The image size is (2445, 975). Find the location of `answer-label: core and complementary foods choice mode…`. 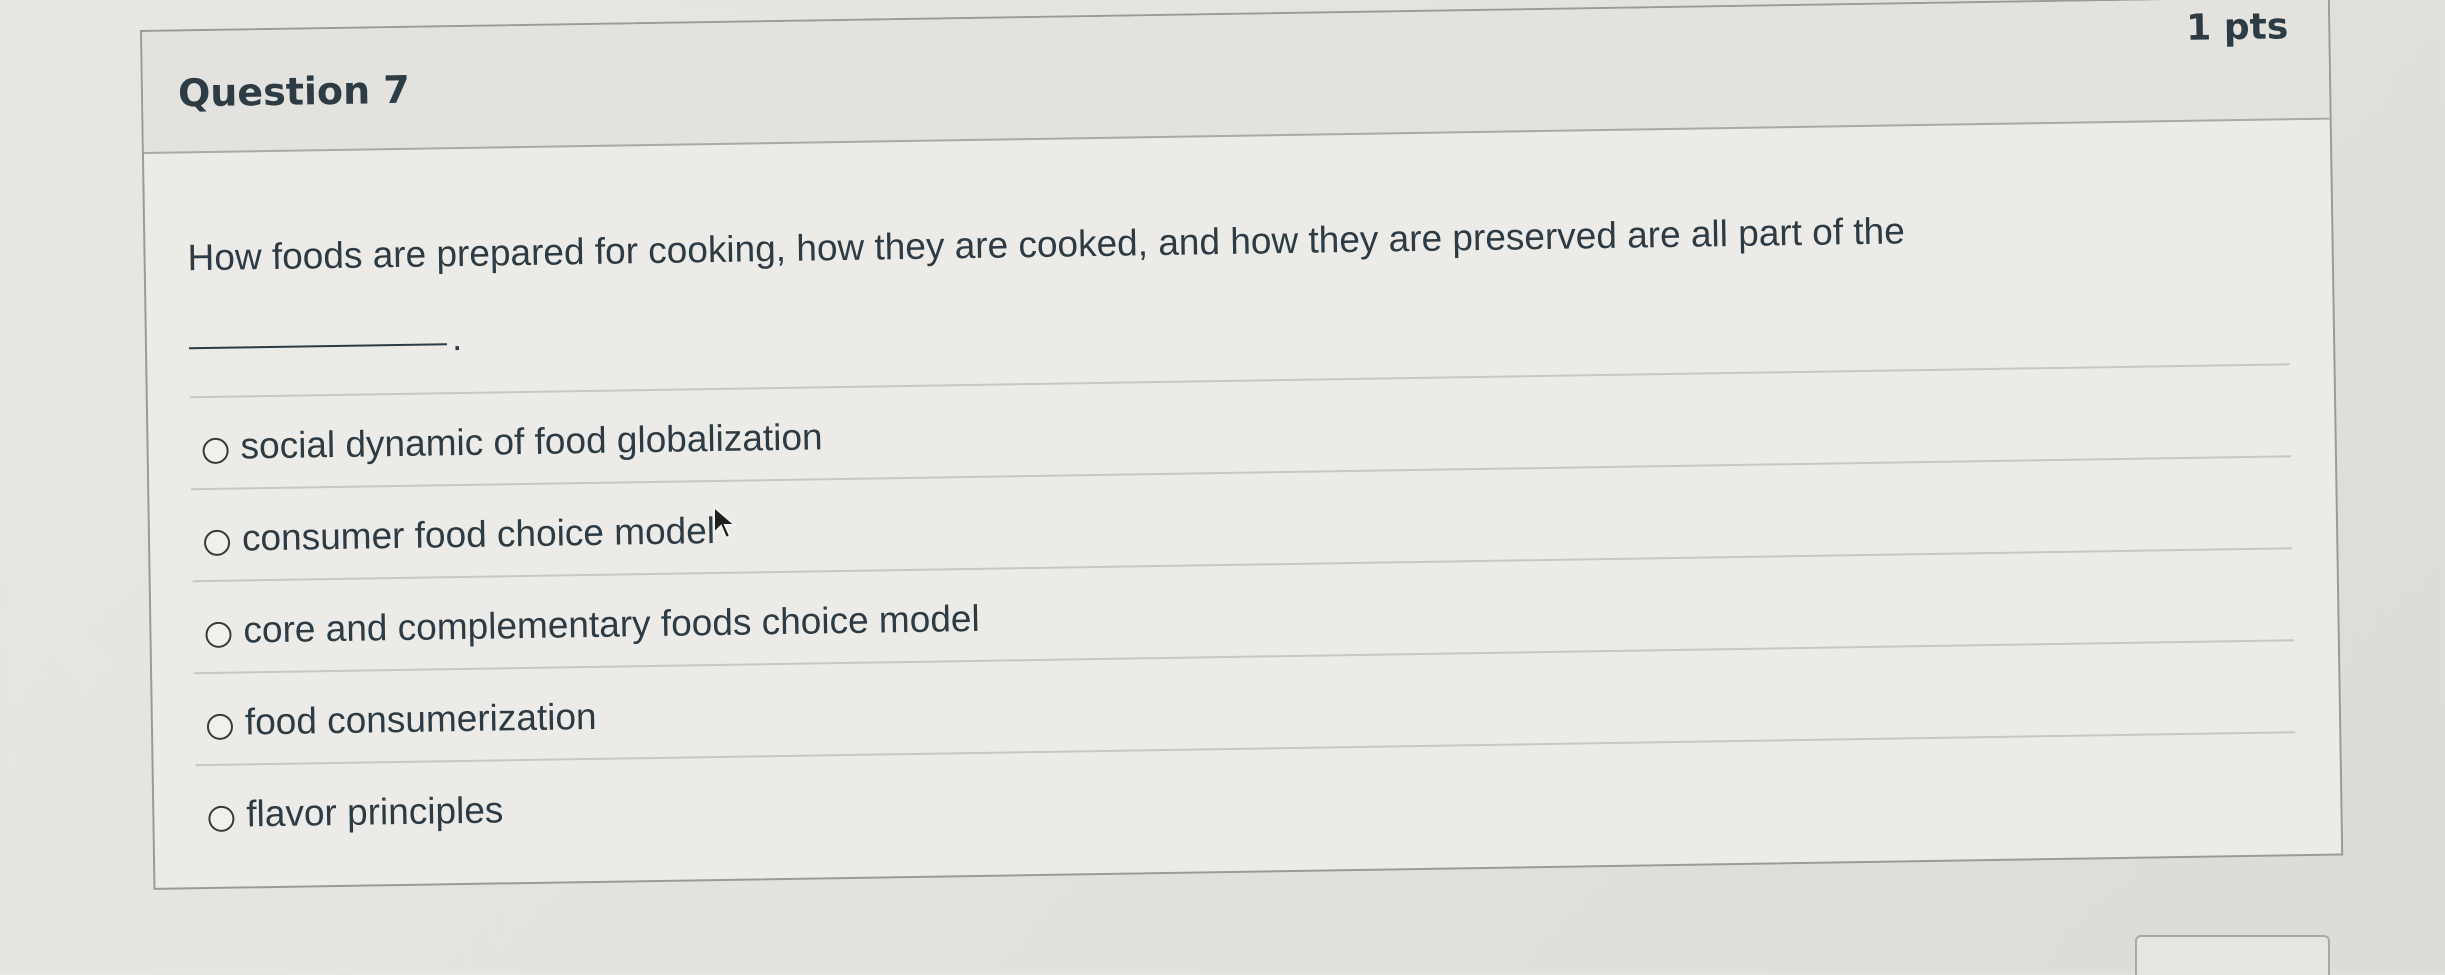

answer-label: core and complementary foods choice mode… is located at coordinates (611, 625).